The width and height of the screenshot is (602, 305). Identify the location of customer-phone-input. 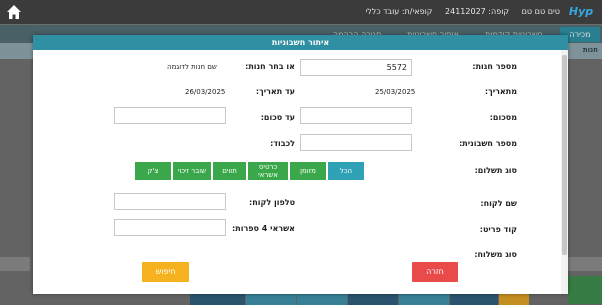
(170, 201).